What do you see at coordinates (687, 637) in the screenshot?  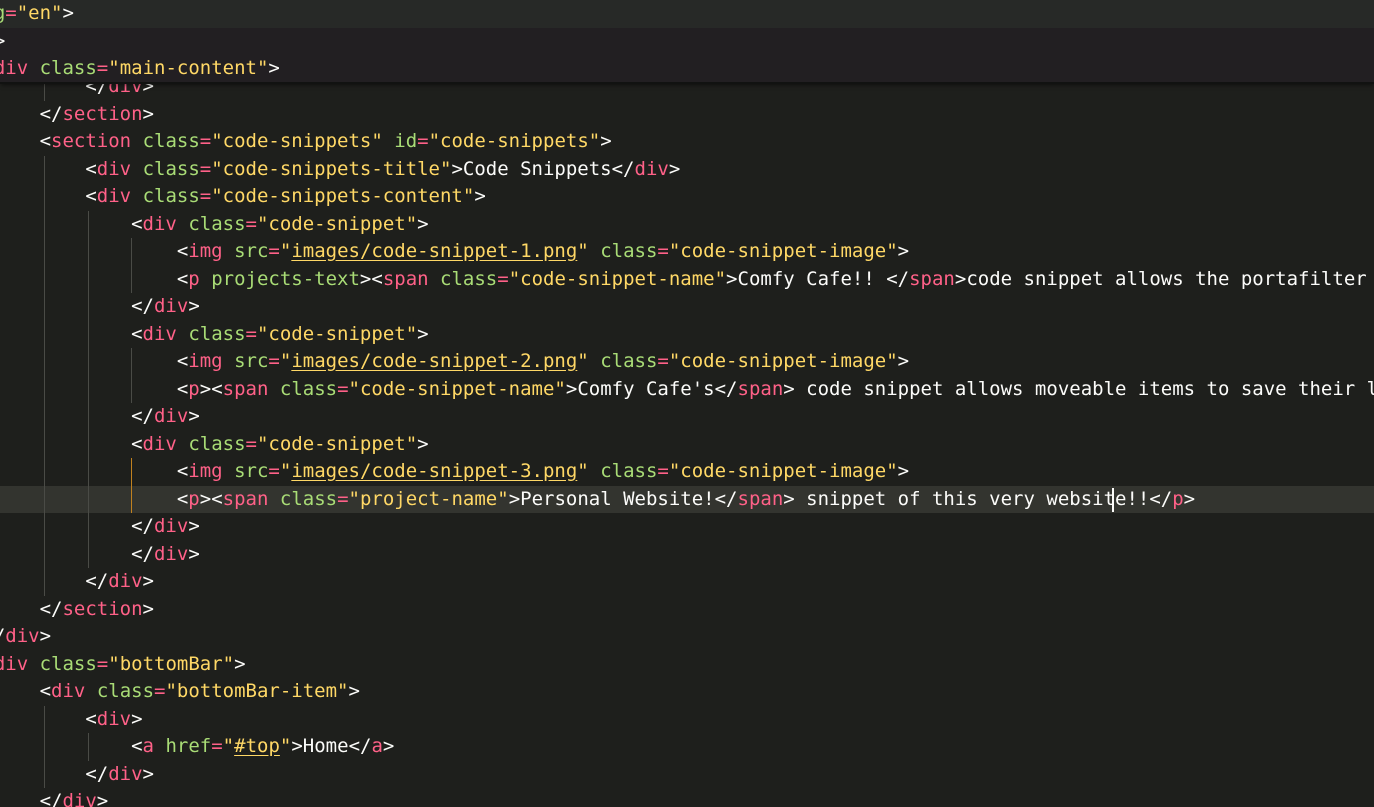 I see `code-line: /div>` at bounding box center [687, 637].